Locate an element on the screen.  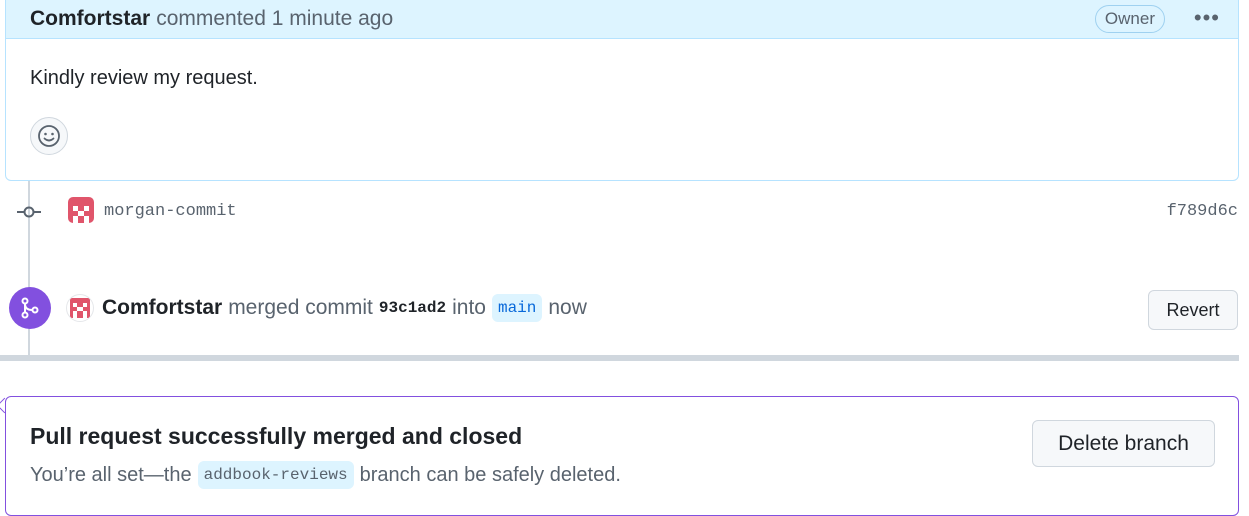
merge-badge is located at coordinates (30, 308).